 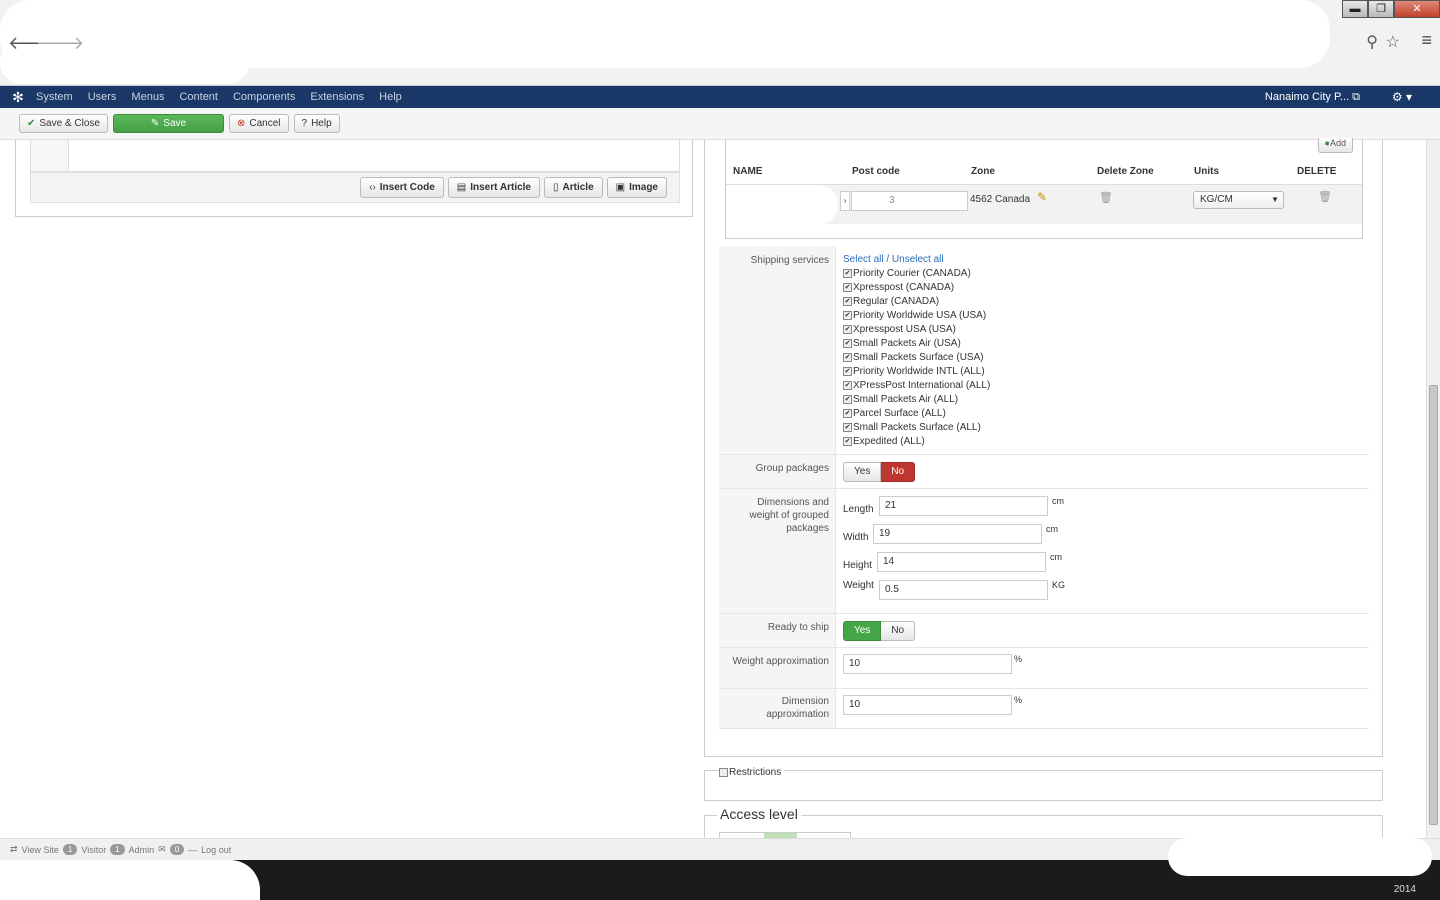 What do you see at coordinates (316, 123) in the screenshot?
I see `help-button: ? Help` at bounding box center [316, 123].